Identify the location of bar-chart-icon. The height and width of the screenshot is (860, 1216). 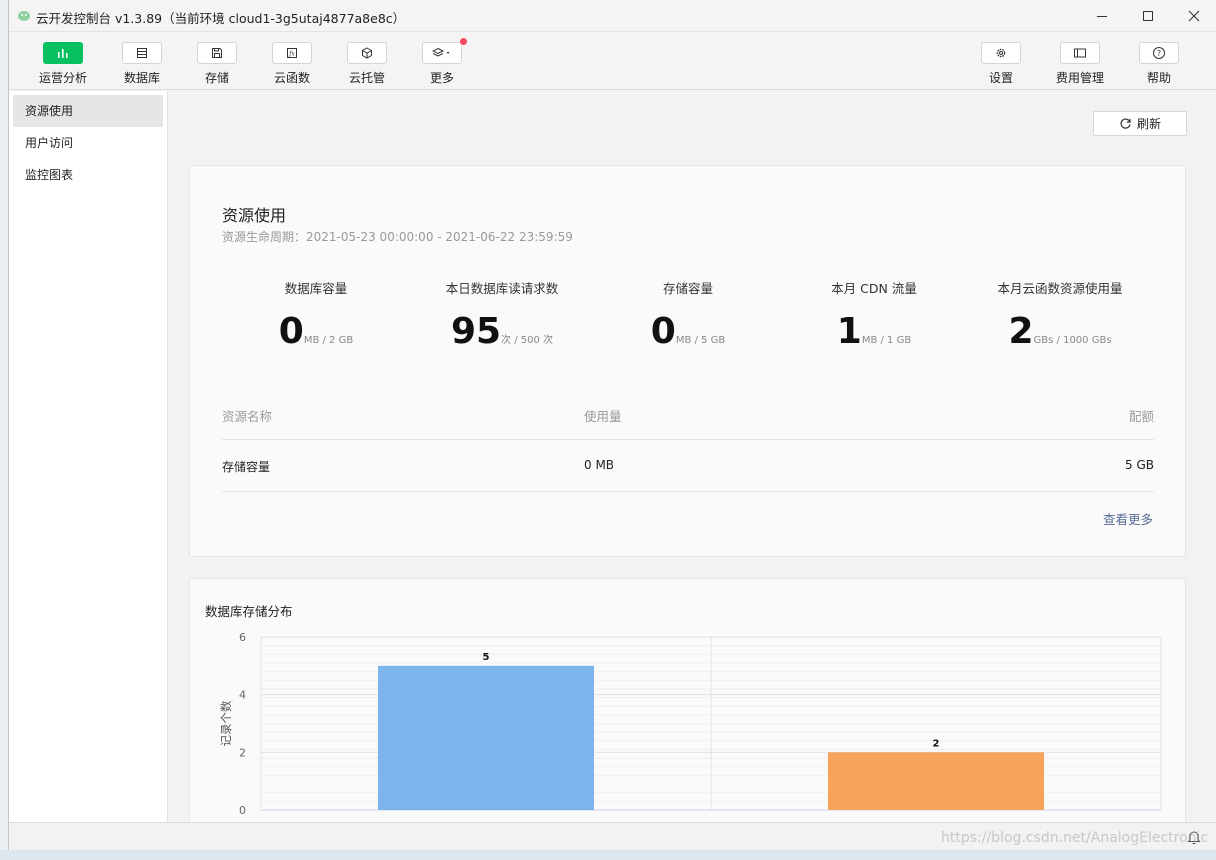
(63, 53).